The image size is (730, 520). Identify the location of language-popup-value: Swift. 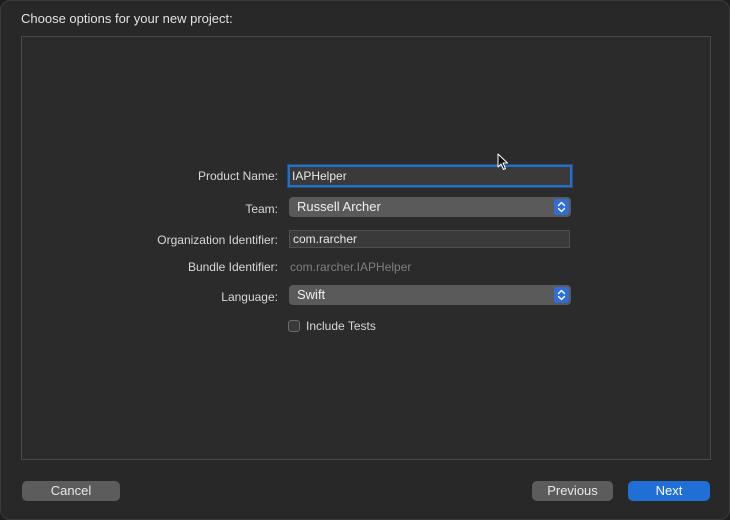
(311, 294).